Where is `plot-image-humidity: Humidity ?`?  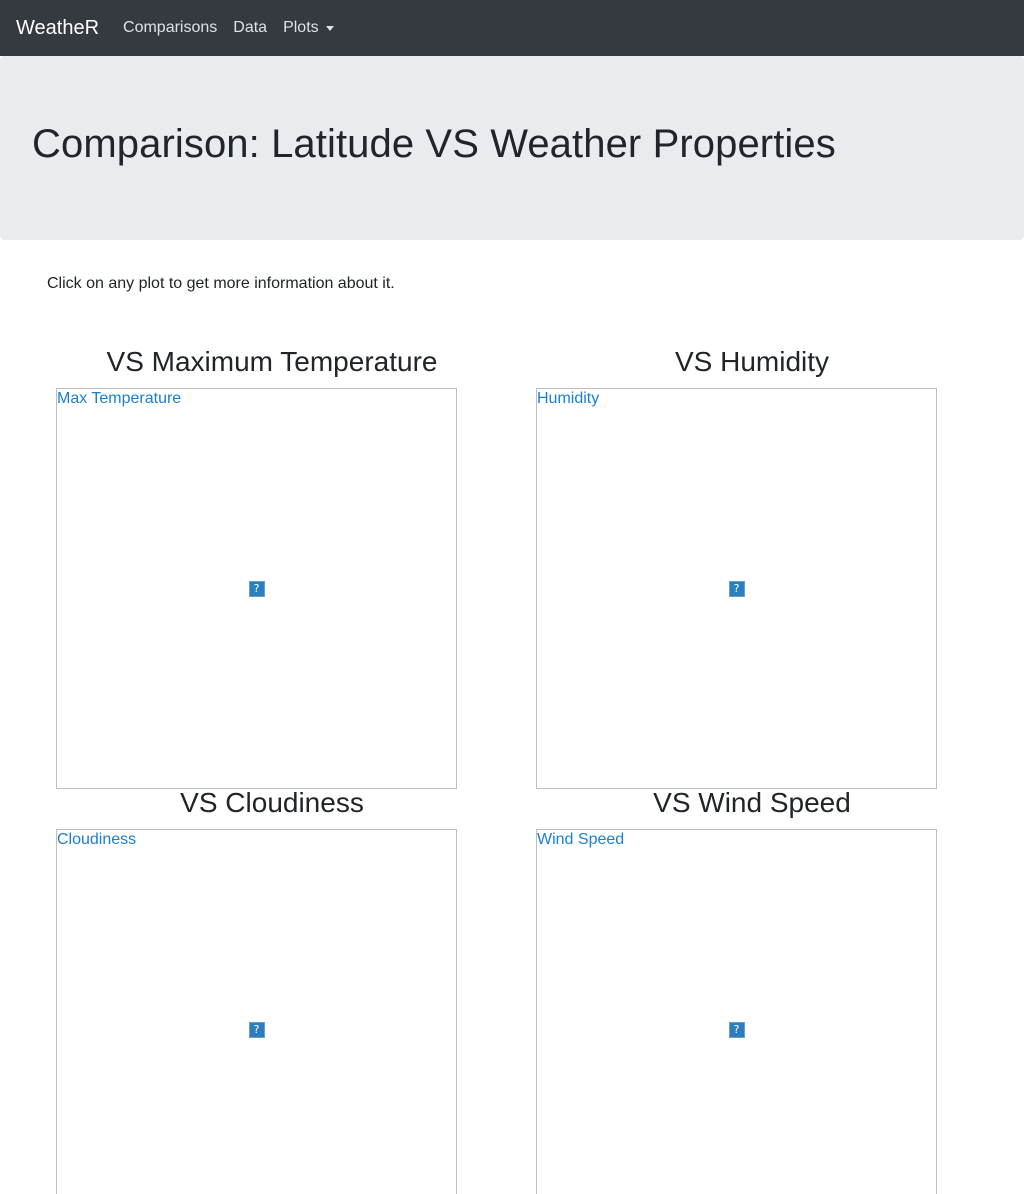 plot-image-humidity: Humidity ? is located at coordinates (736, 588).